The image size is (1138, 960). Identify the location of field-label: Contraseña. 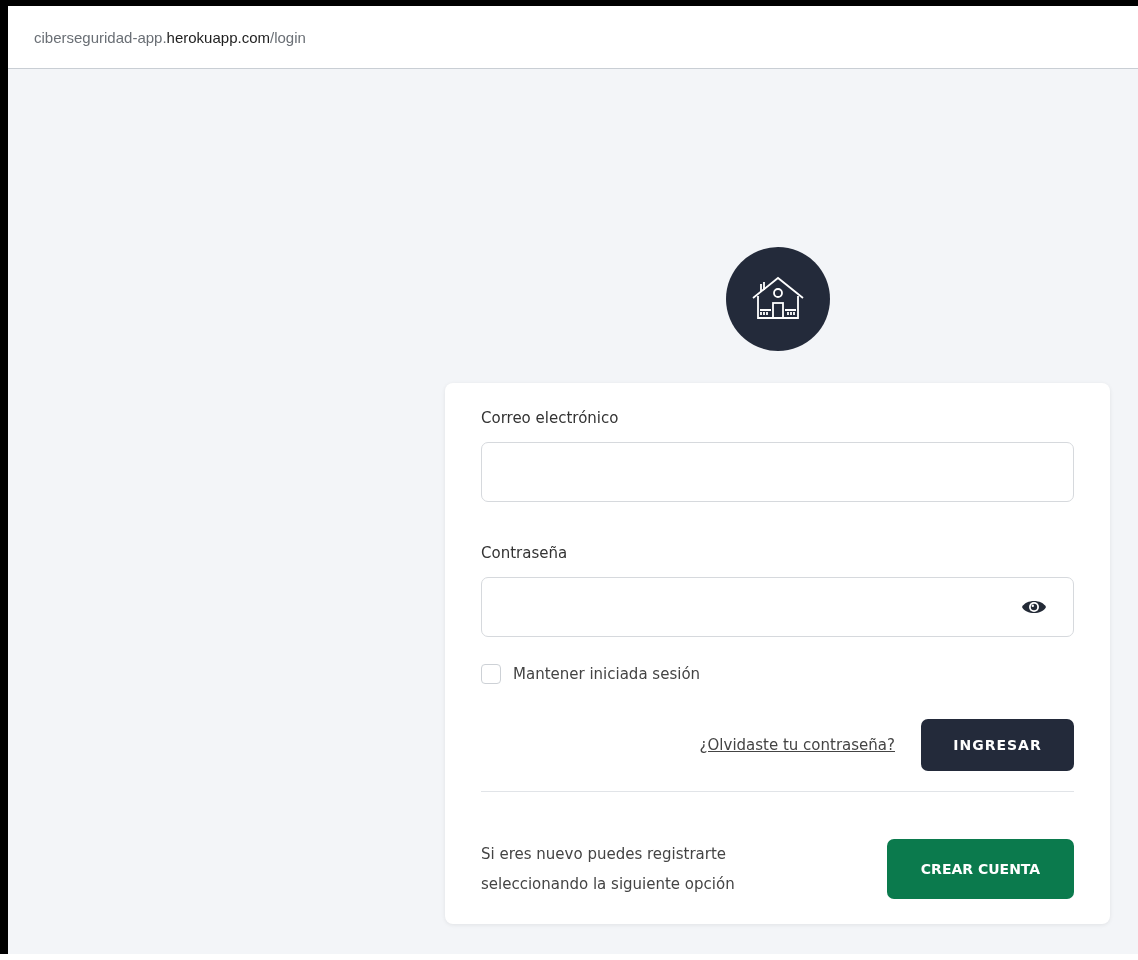
(525, 554).